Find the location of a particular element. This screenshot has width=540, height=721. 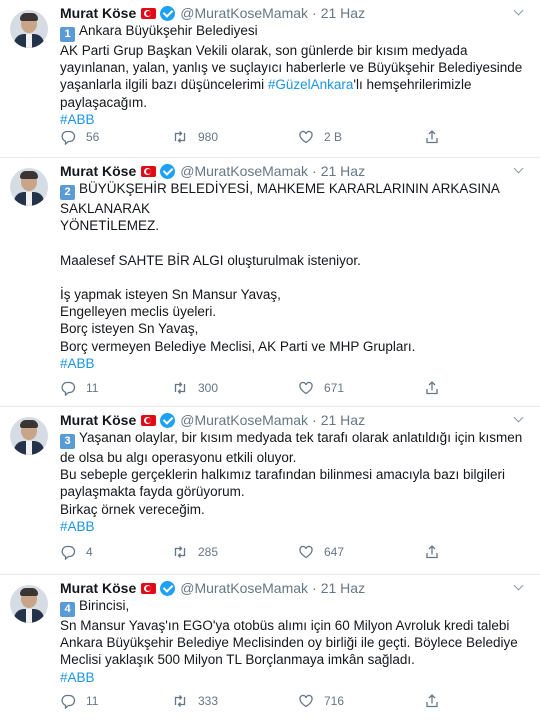

thread-number-badge: 1 is located at coordinates (67, 34).